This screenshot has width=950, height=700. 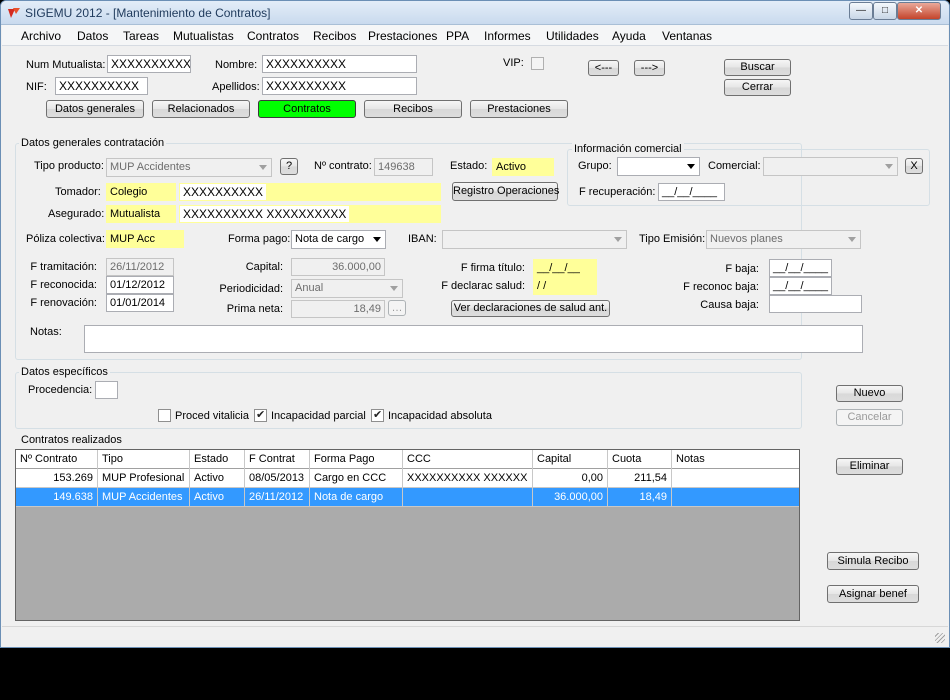 I want to click on menu-recibos: Recibos, so click(x=334, y=36).